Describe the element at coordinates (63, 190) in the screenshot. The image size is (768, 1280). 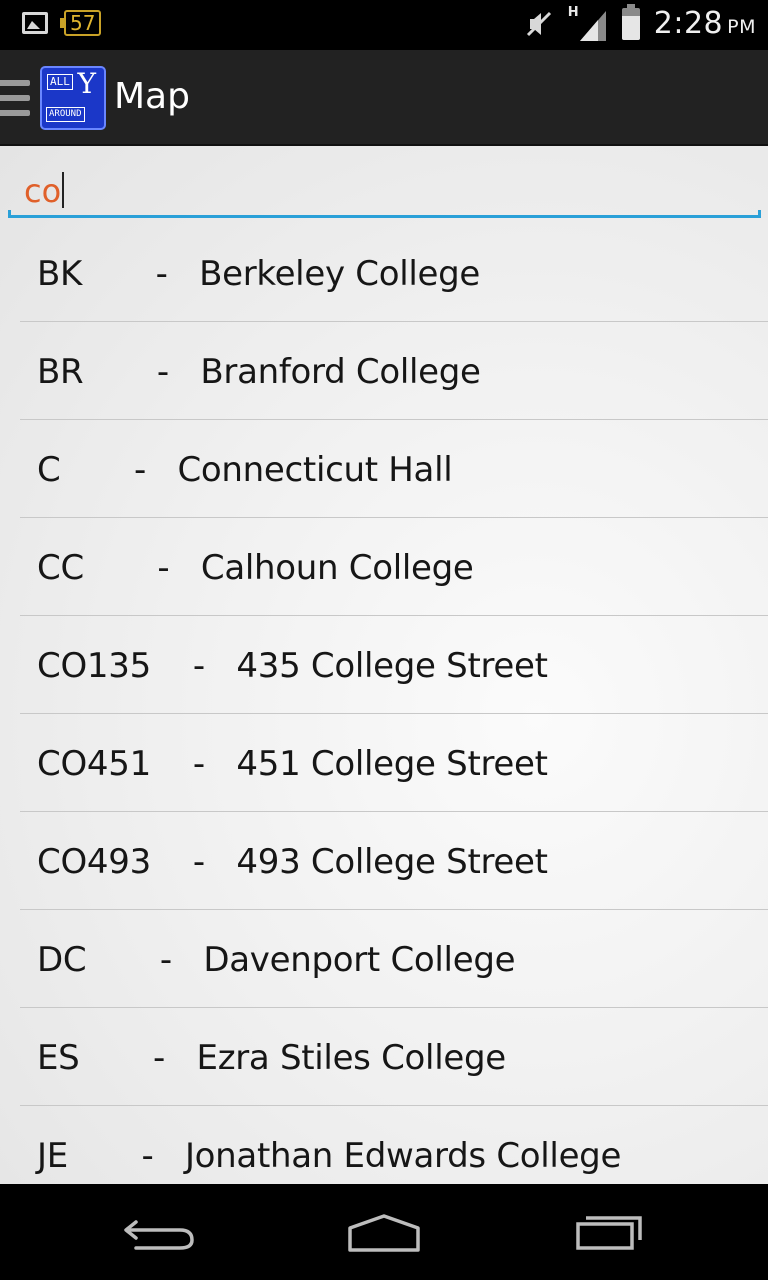
I see `text-caret` at that location.